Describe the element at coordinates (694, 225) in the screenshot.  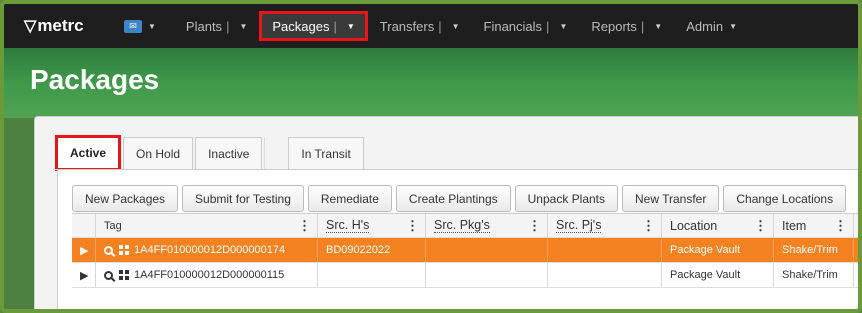
I see `column-label: Location` at that location.